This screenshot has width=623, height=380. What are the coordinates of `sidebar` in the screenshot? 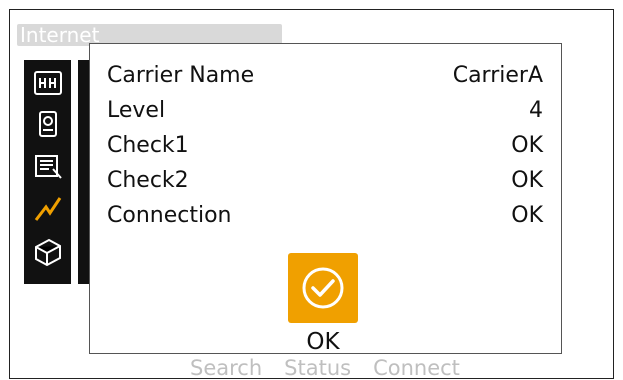 It's located at (47, 172).